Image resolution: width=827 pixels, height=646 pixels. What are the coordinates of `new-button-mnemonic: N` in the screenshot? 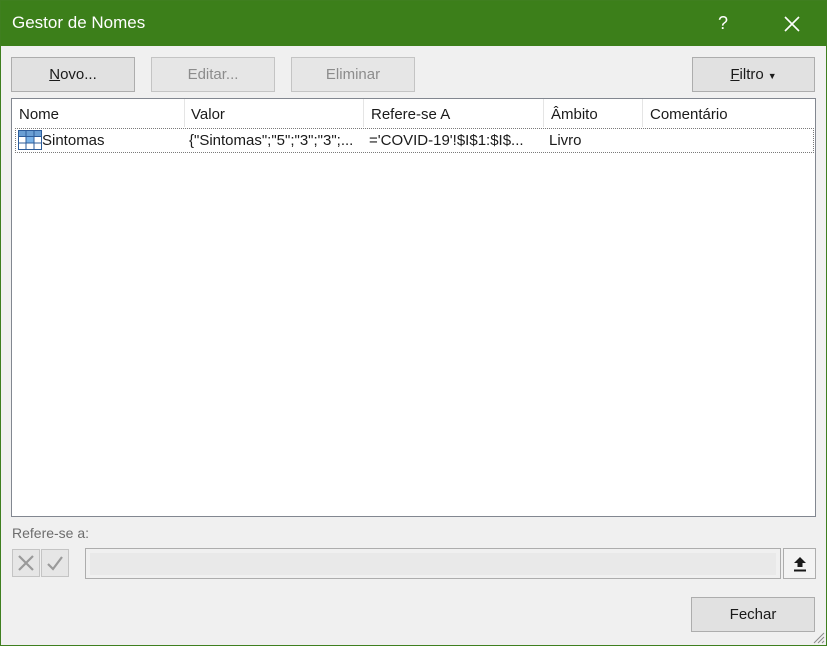 It's located at (55, 74).